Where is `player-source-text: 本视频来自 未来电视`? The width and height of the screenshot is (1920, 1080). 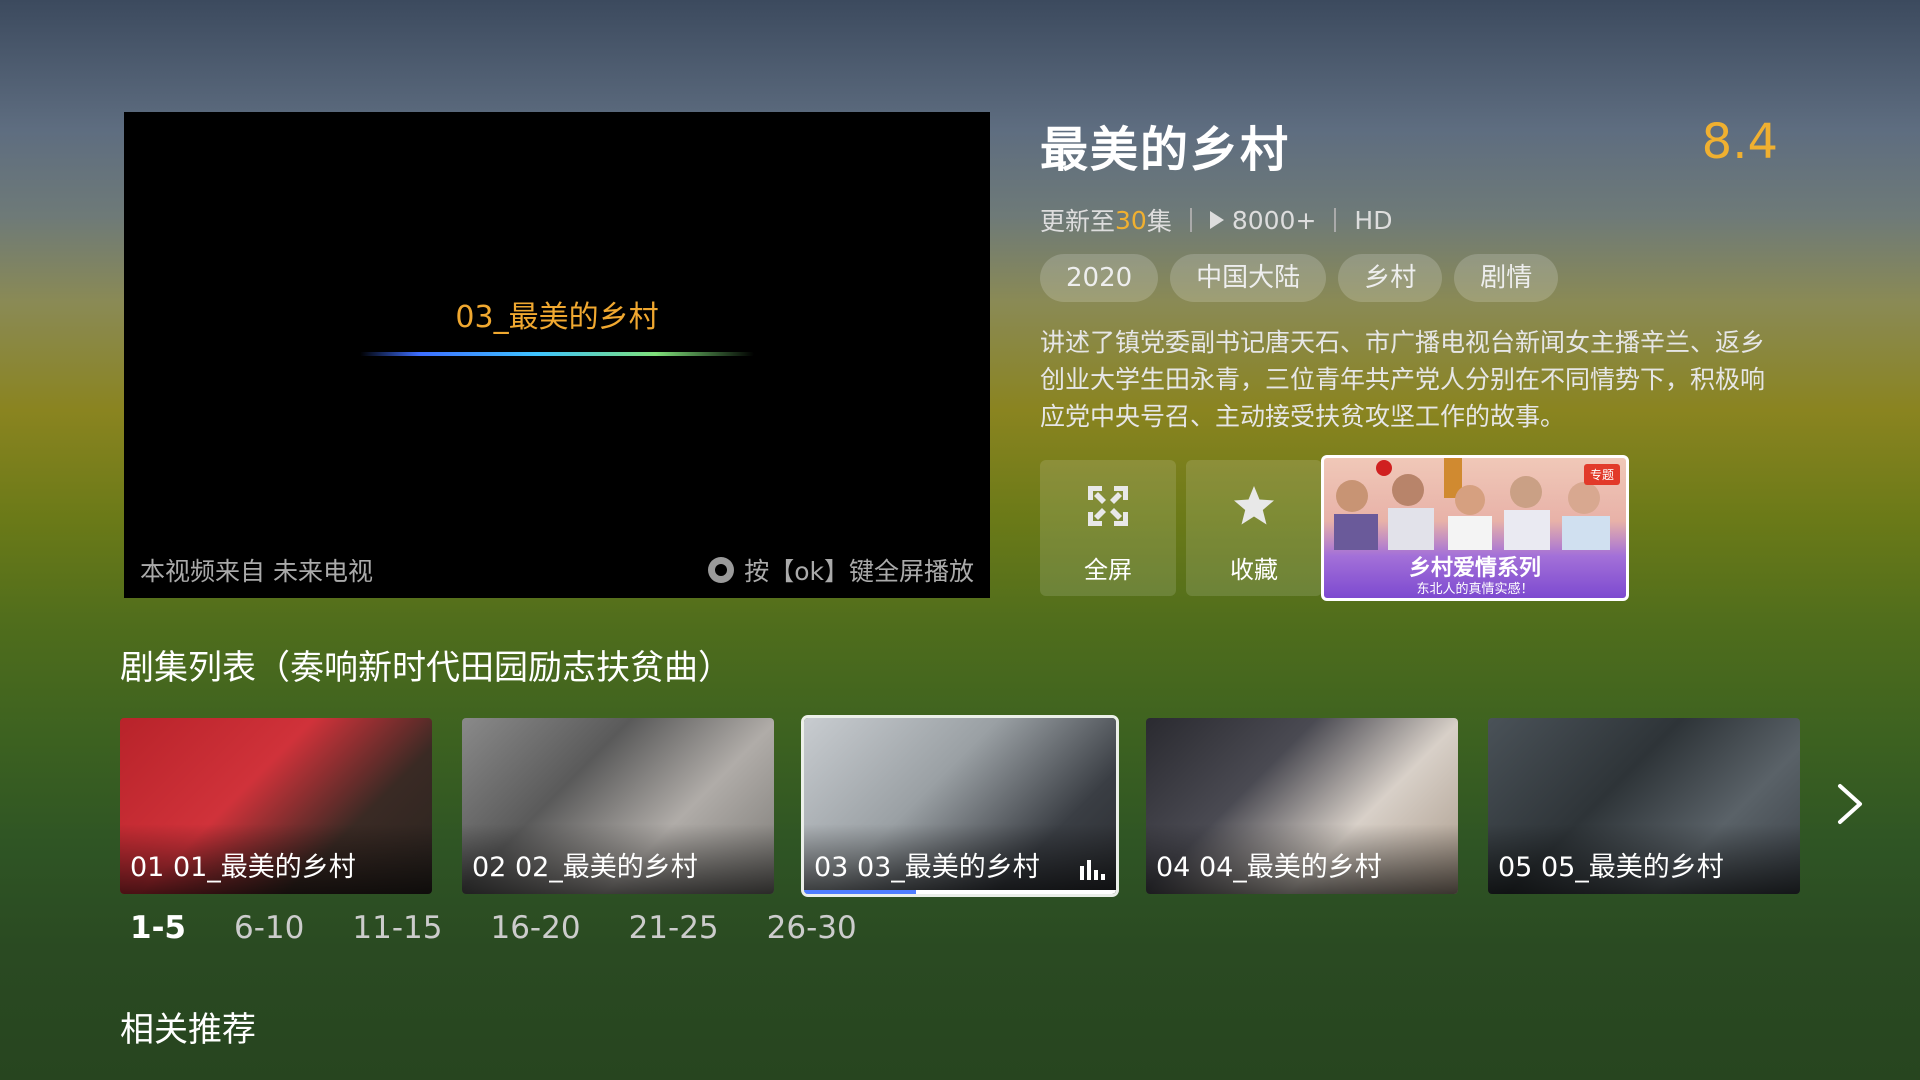 player-source-text: 本视频来自 未来电视 is located at coordinates (256, 571).